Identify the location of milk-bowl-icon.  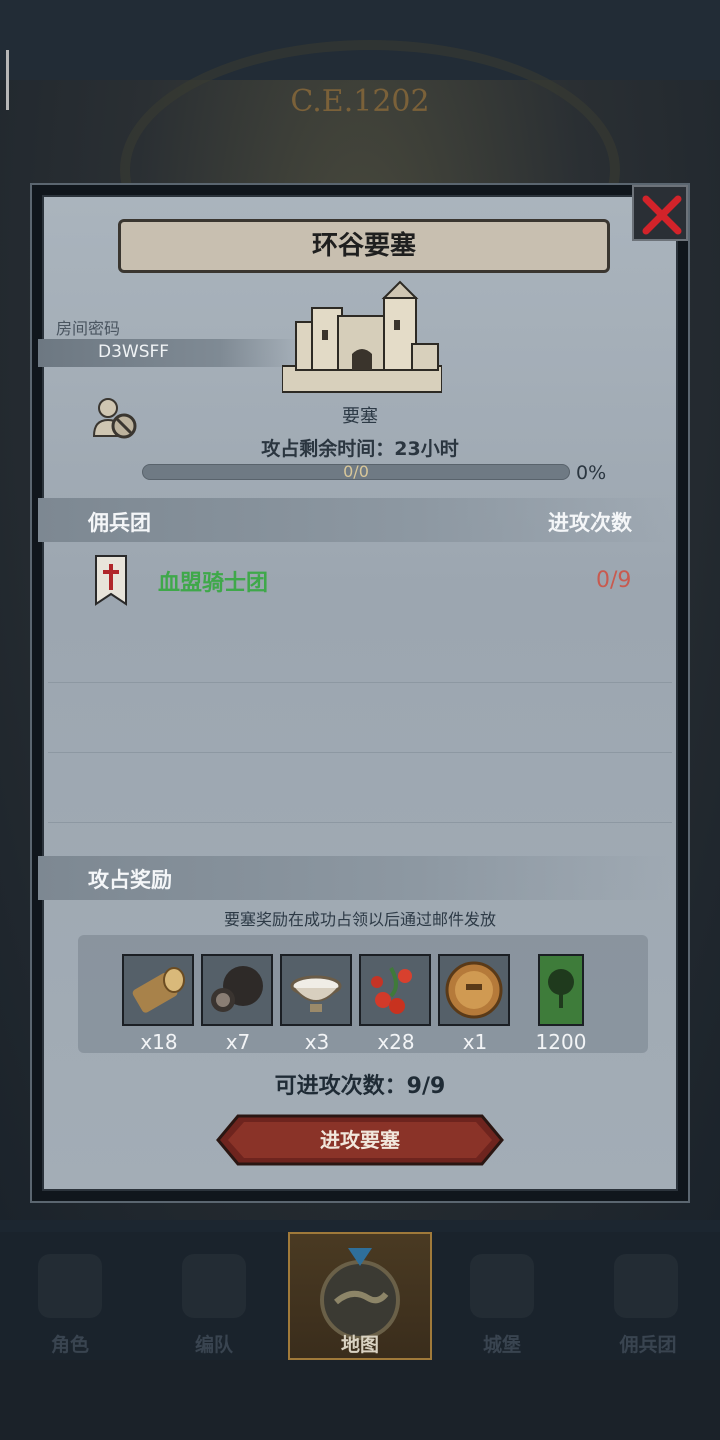
(316, 990).